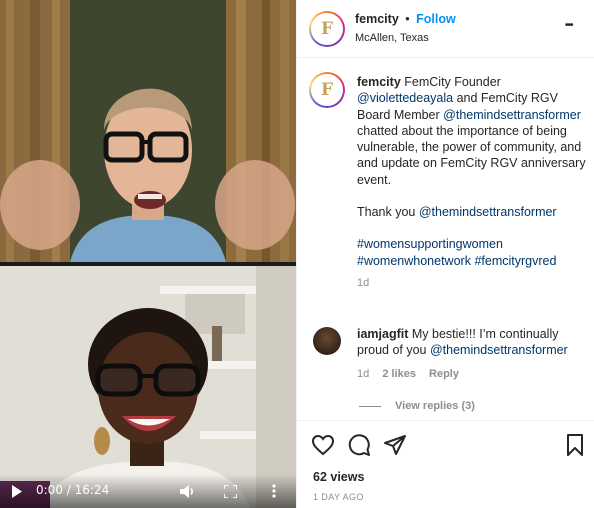 The width and height of the screenshot is (594, 508). What do you see at coordinates (499, 350) in the screenshot?
I see `comment-mention: @themindsettransformer` at bounding box center [499, 350].